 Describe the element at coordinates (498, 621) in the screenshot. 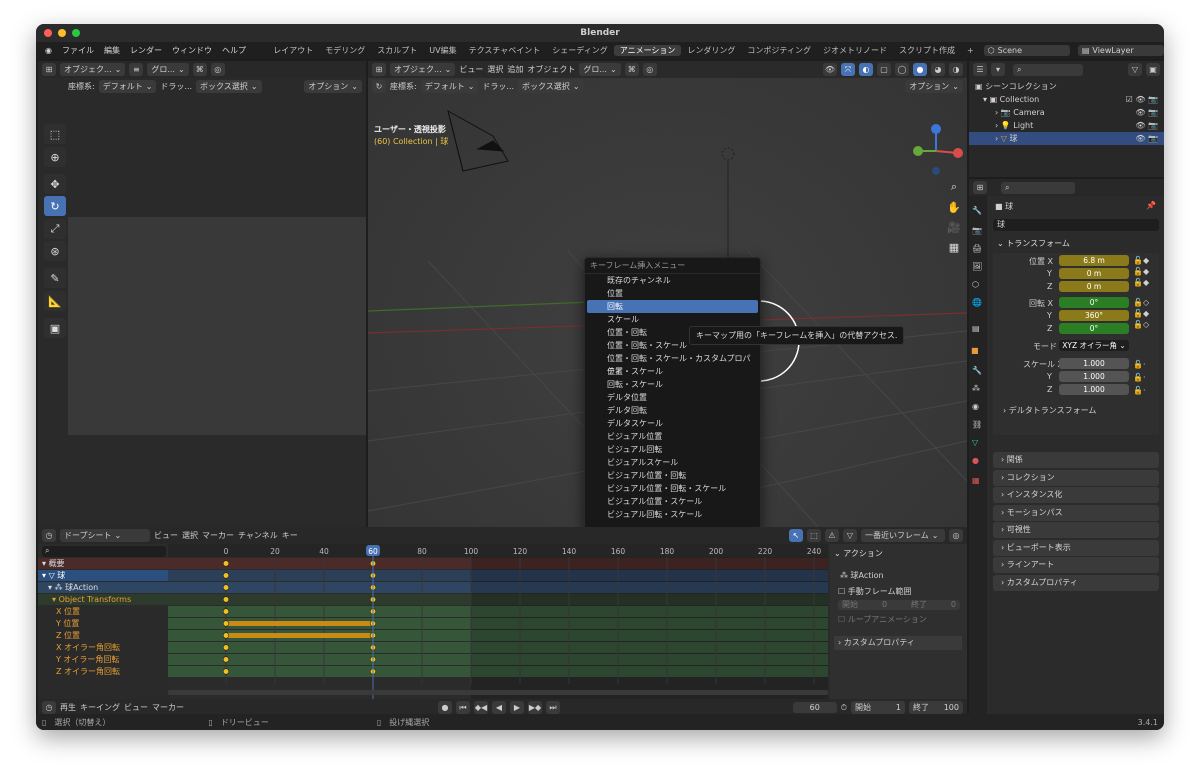

I see `keyframe-area: 02040608010012014016018020022024060` at that location.